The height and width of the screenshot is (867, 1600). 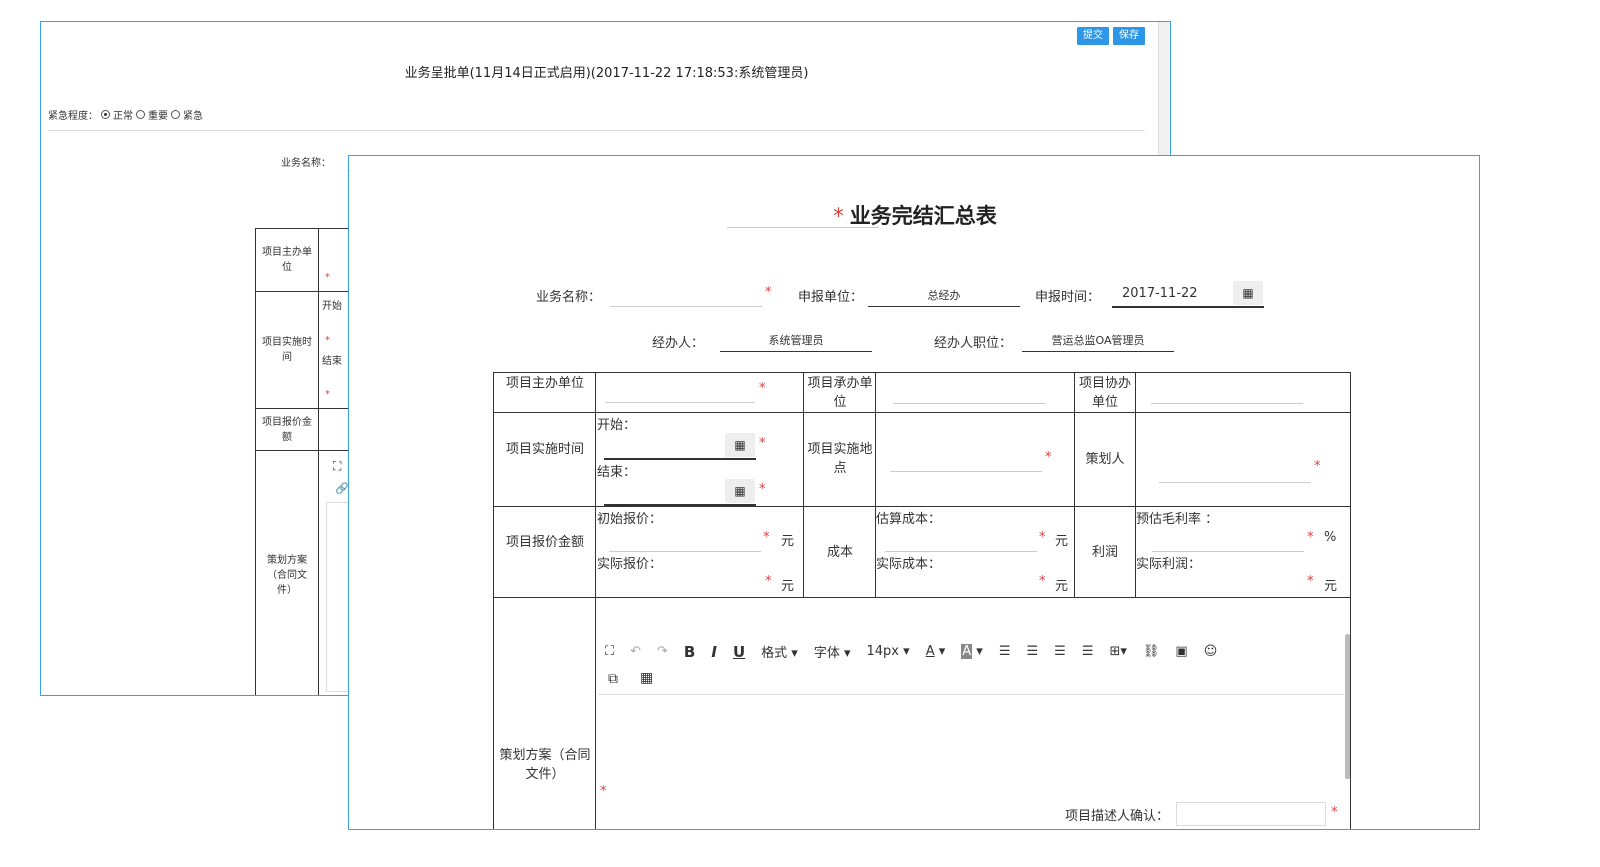 I want to click on paste-icon: ⧉, so click(x=613, y=679).